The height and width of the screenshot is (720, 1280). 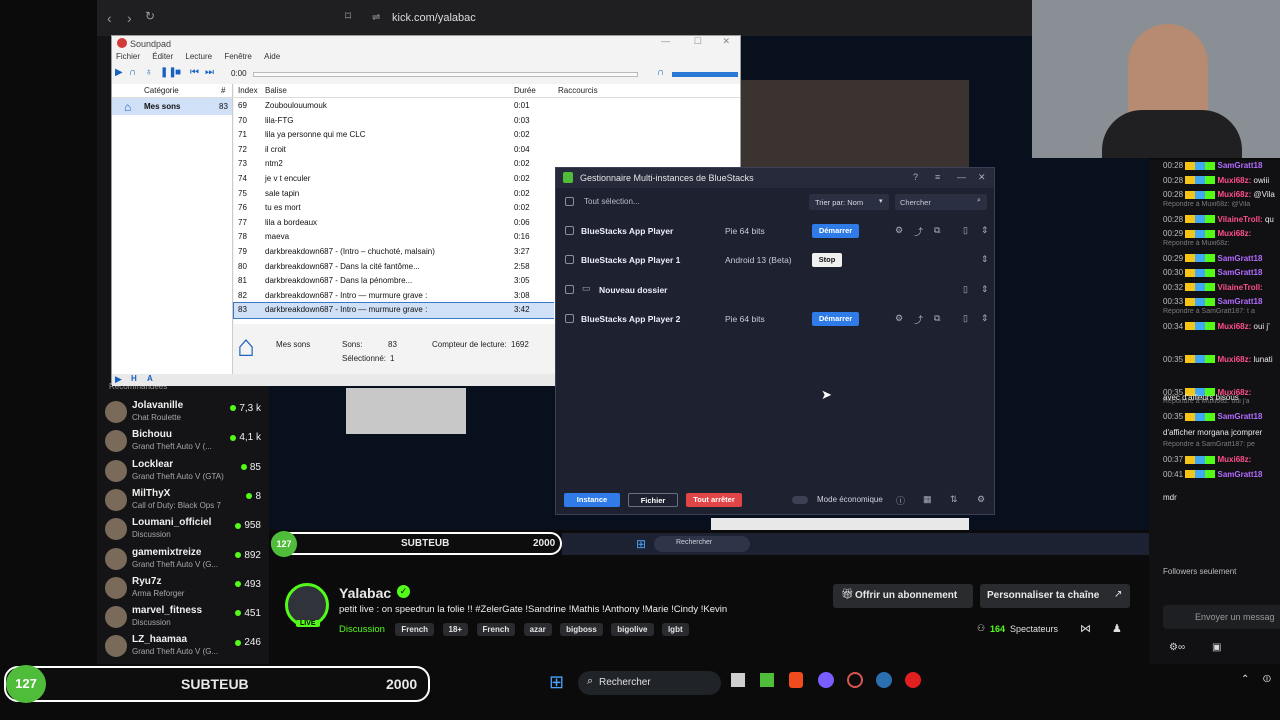 What do you see at coordinates (726, 41) in the screenshot?
I see `close-icon: ✕` at bounding box center [726, 41].